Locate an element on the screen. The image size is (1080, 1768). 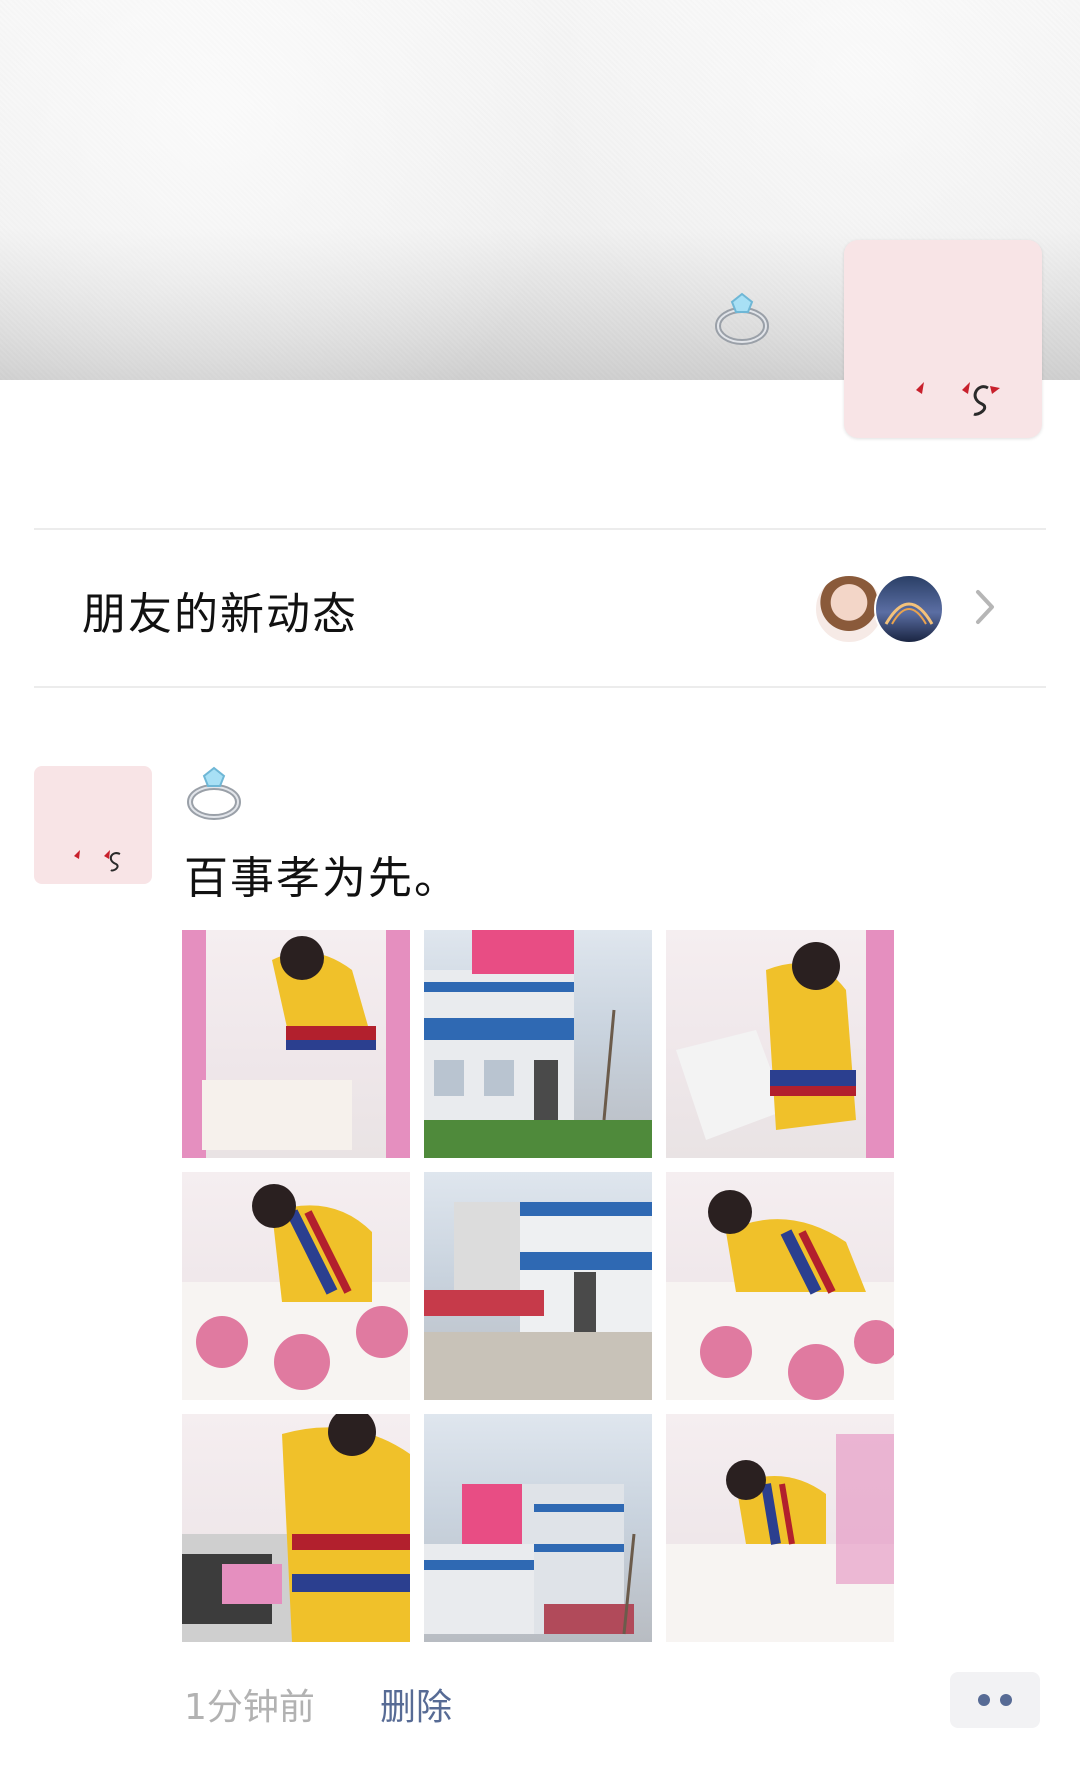
post-text: 百事孝为先。 is located at coordinates (322, 878).